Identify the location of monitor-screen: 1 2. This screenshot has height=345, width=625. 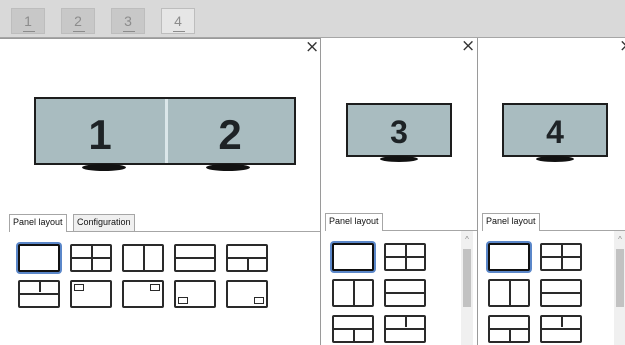
(165, 131).